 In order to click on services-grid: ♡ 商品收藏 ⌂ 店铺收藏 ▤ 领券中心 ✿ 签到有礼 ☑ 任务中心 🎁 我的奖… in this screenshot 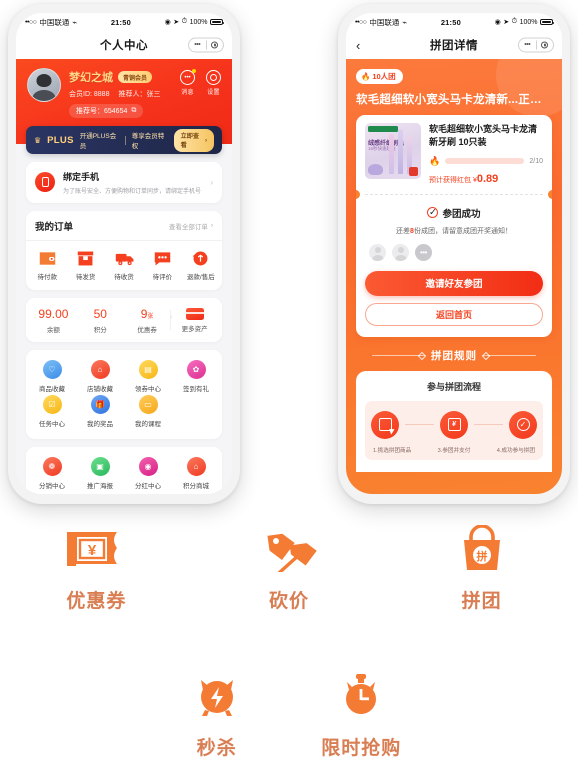, I will do `click(124, 394)`.